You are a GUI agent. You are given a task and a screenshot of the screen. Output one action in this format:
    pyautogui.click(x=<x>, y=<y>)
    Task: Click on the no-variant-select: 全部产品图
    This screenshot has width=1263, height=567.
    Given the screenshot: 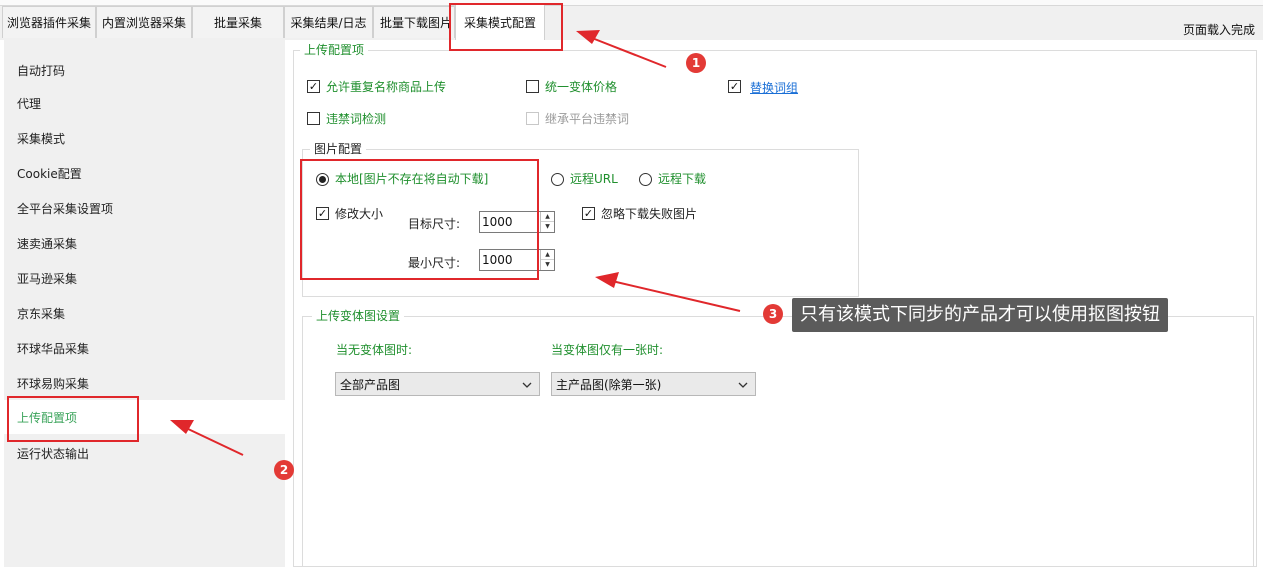 What is the action you would take?
    pyautogui.click(x=437, y=384)
    